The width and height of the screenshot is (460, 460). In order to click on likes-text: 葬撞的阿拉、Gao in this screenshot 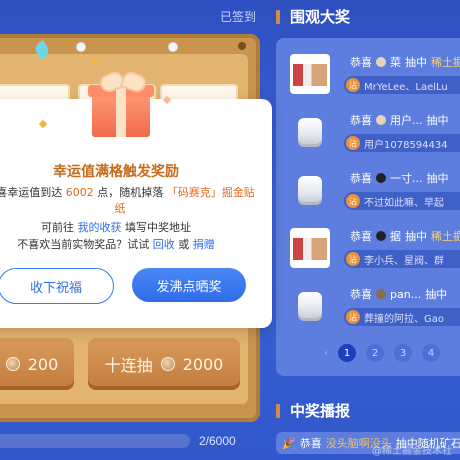, I will do `click(404, 319)`.